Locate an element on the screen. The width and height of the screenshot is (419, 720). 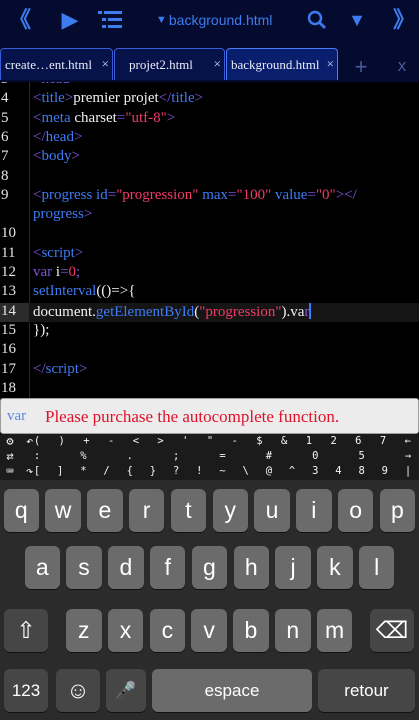
symbol-key: [ is located at coordinates (37, 472).